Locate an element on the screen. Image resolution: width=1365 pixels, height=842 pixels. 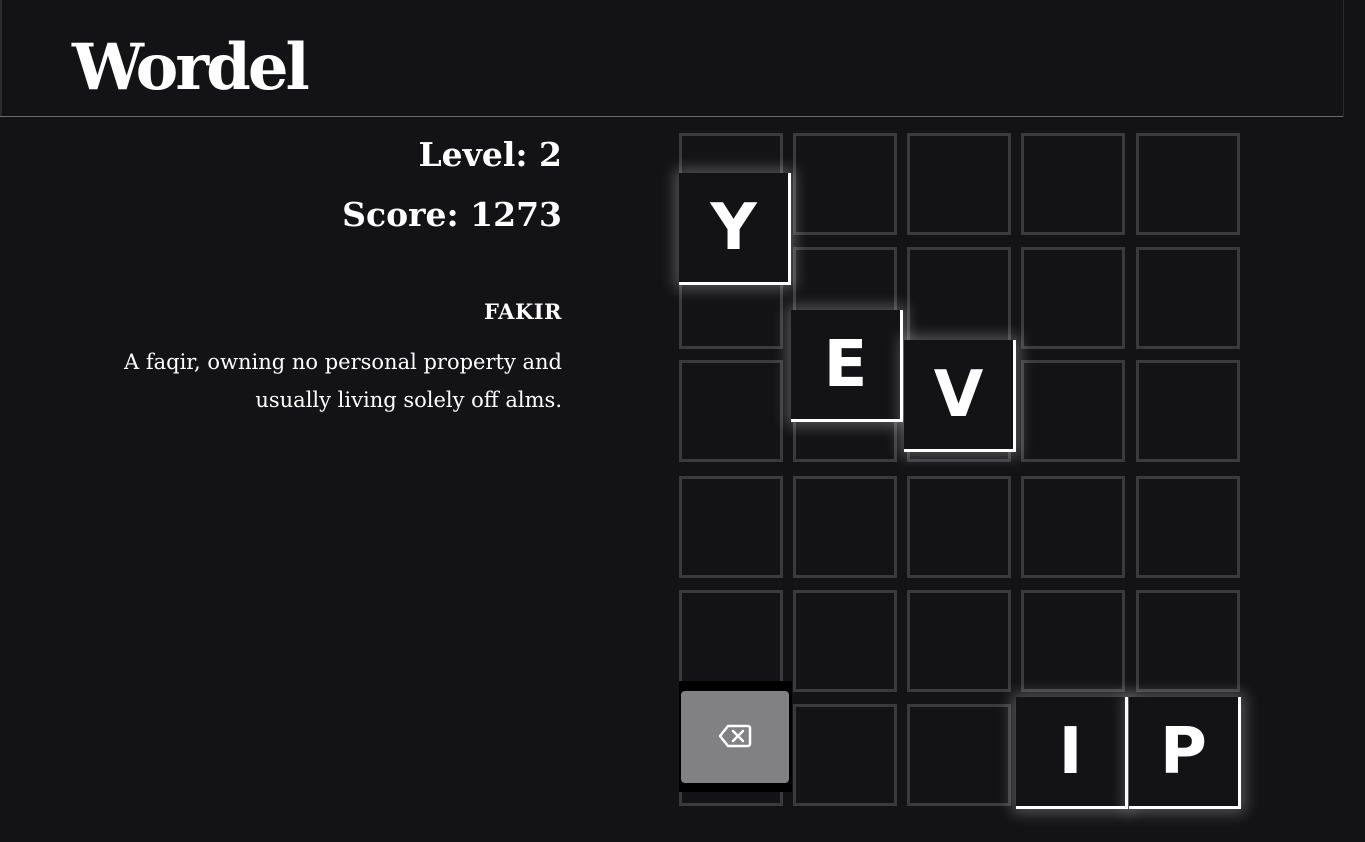
header-left-edge is located at coordinates (1, 58).